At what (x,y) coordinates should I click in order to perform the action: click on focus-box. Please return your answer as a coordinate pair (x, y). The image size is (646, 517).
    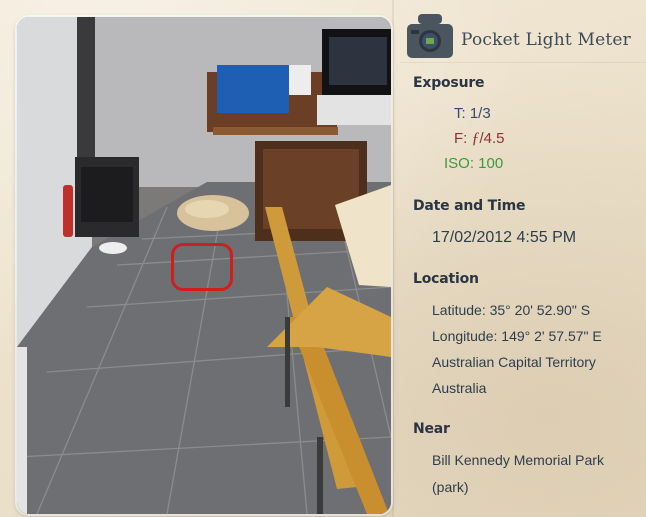
    Looking at the image, I should click on (202, 267).